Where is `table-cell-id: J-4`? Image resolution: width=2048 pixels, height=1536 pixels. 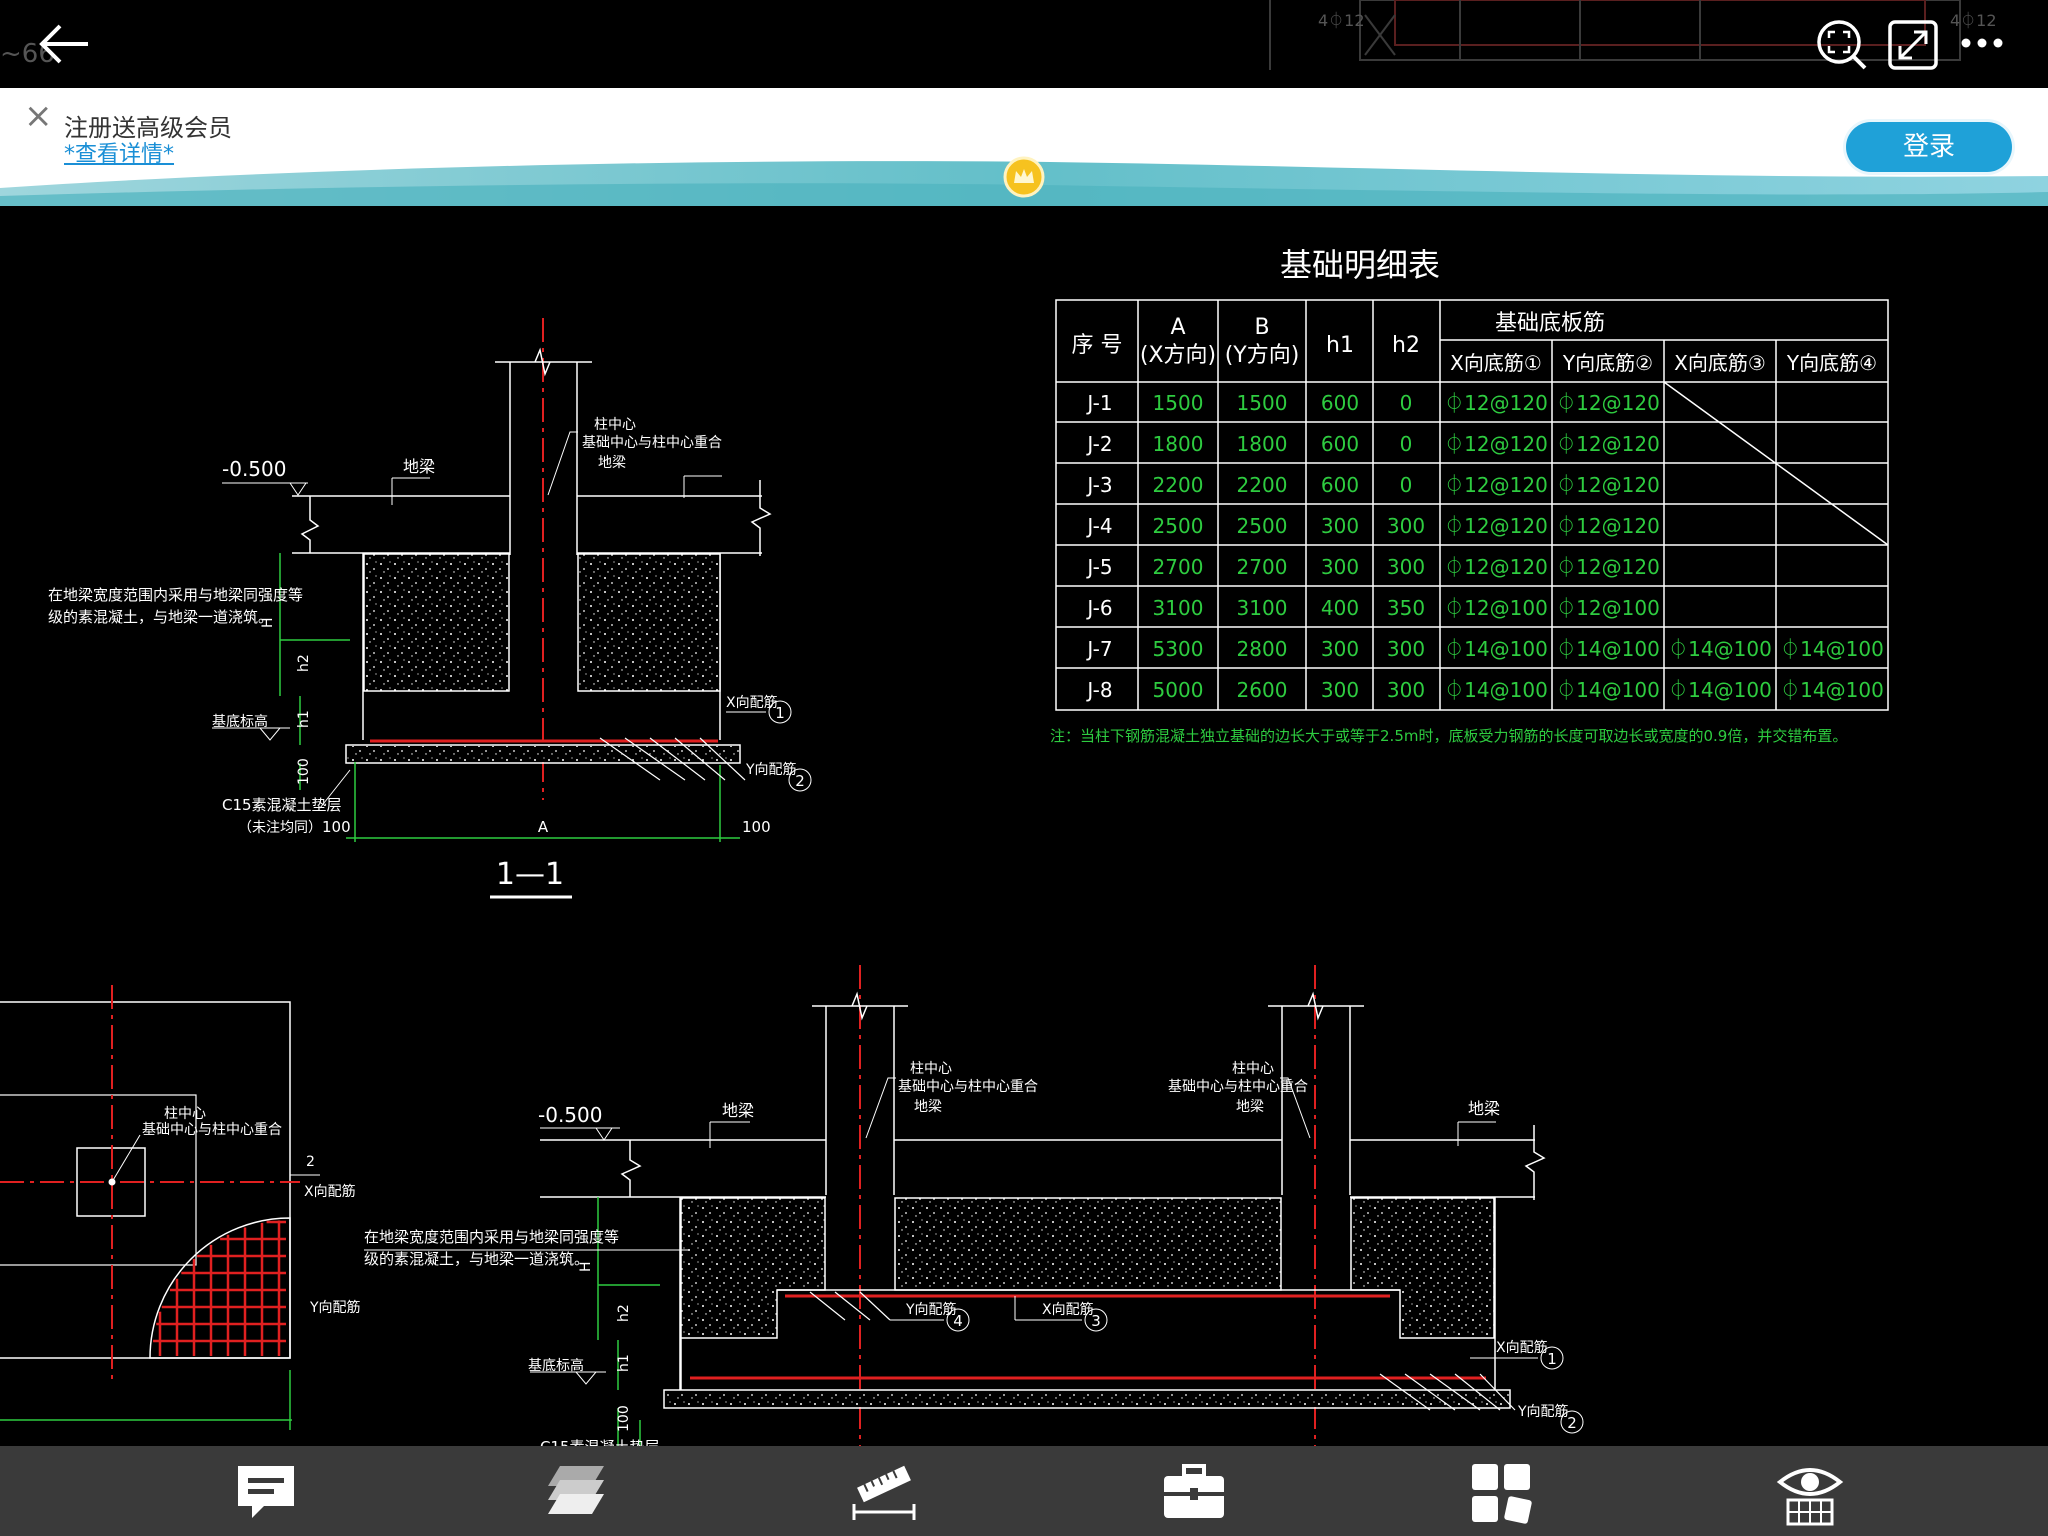 table-cell-id: J-4 is located at coordinates (1098, 526).